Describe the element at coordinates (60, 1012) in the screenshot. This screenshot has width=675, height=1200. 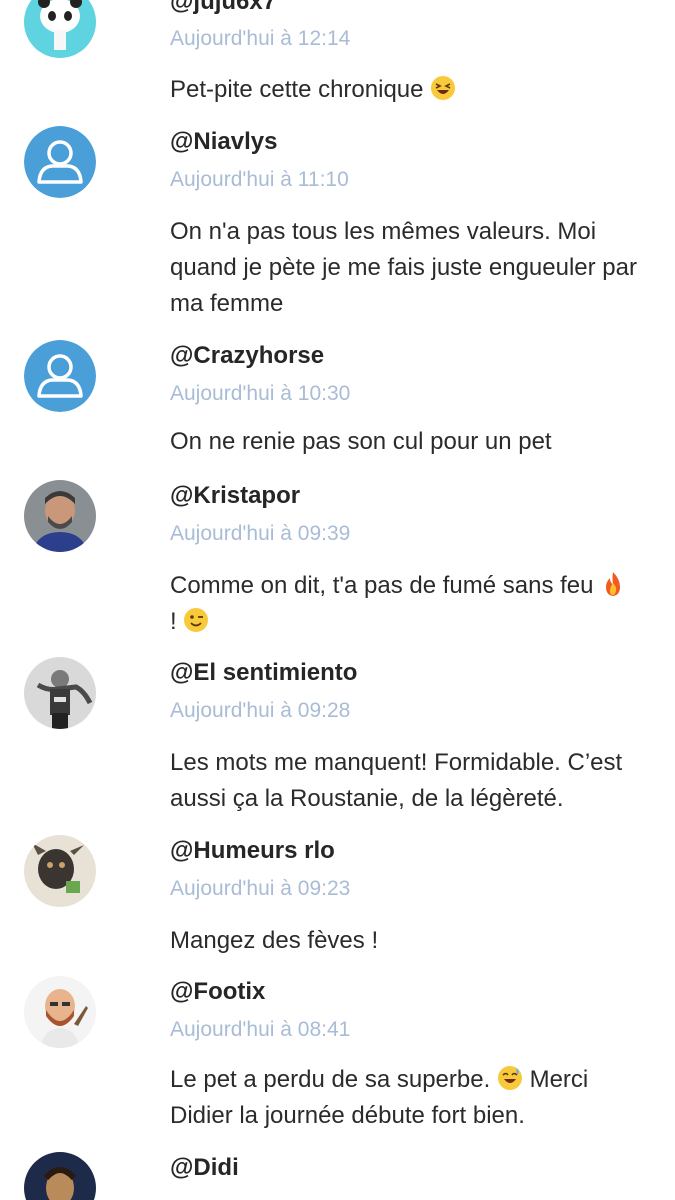
I see `cartoon-avatar` at that location.